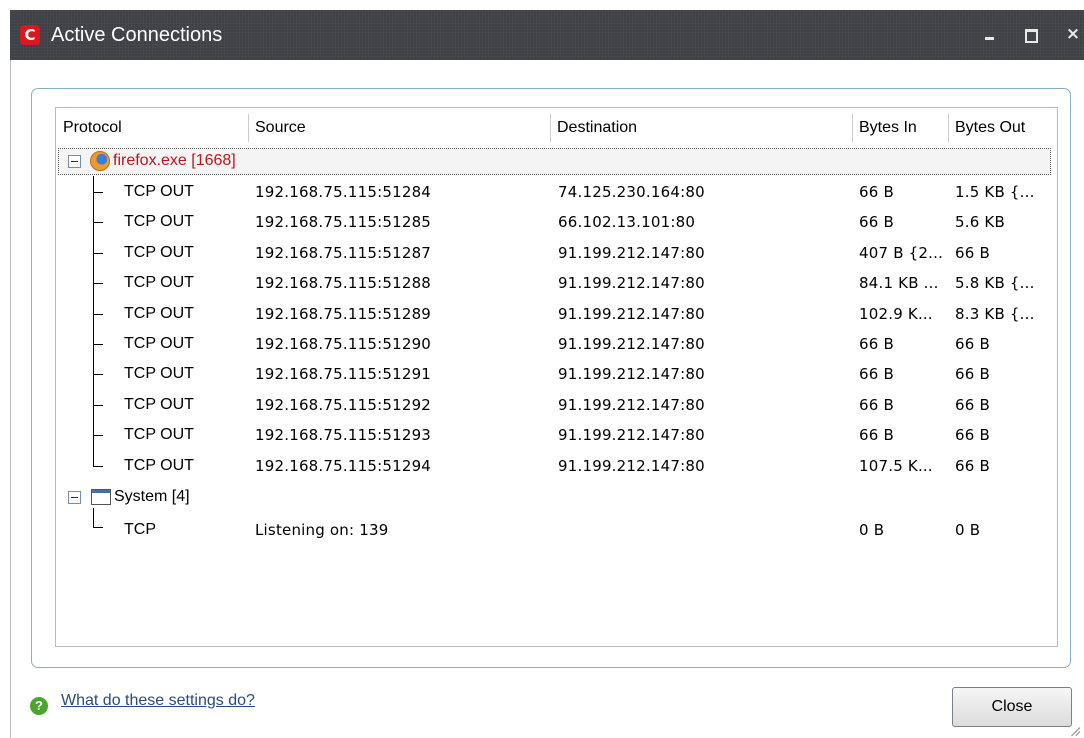 Image resolution: width=1084 pixels, height=738 pixels. What do you see at coordinates (39, 706) in the screenshot?
I see `help-icon: ?` at bounding box center [39, 706].